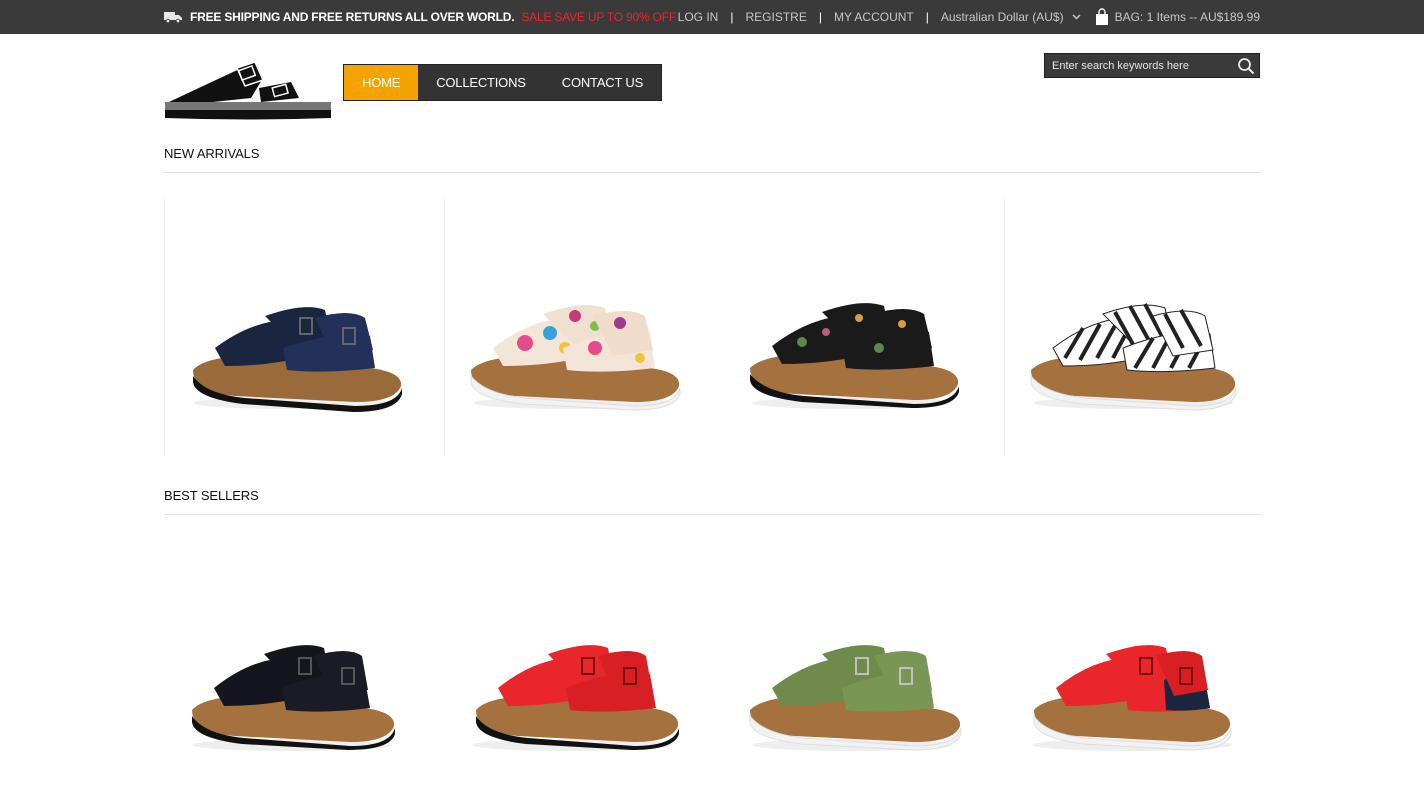 This screenshot has height=810, width=1424. I want to click on search-input, so click(1139, 65).